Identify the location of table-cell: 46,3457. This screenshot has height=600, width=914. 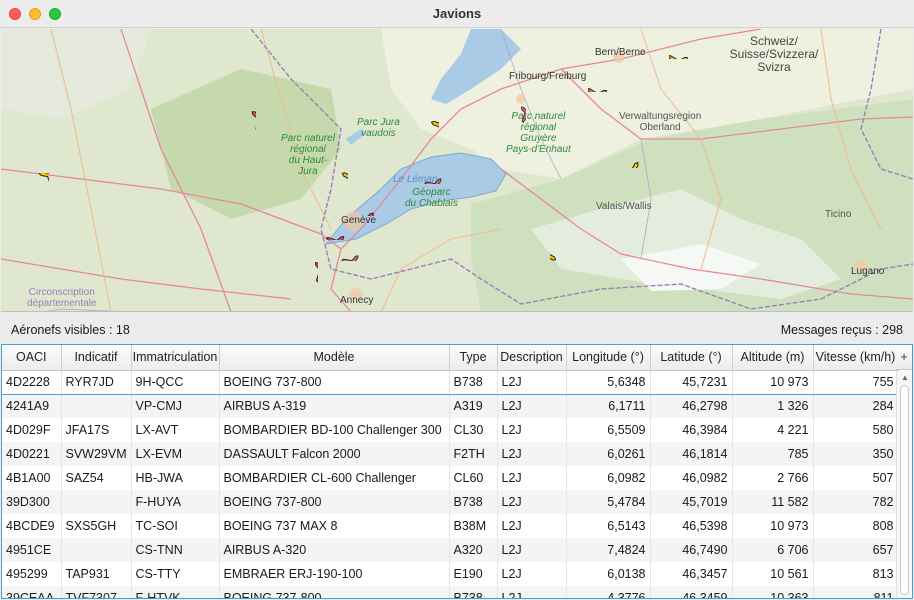
(691, 574).